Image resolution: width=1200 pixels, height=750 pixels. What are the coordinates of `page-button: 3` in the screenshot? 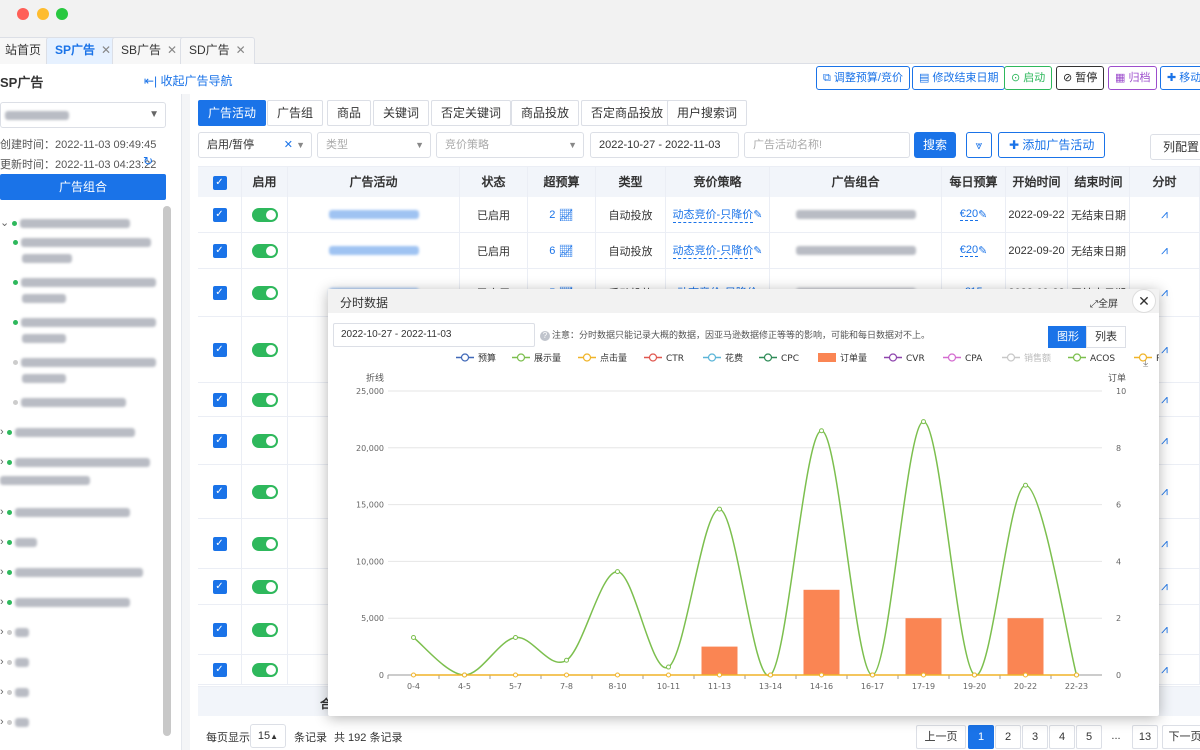 It's located at (1035, 737).